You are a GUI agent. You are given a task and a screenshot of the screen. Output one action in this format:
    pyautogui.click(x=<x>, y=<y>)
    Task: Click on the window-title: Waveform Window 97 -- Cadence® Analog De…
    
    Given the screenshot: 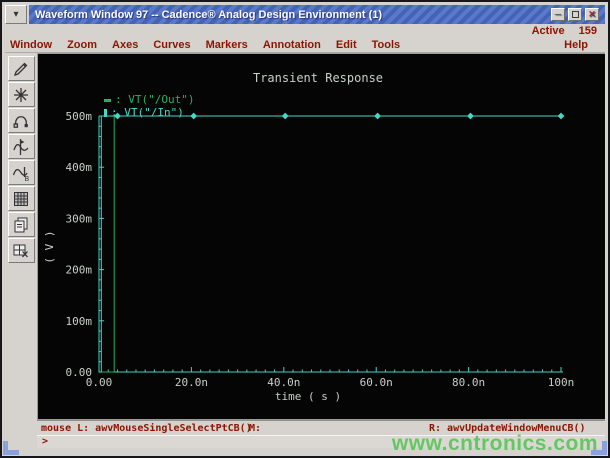 What is the action you would take?
    pyautogui.click(x=209, y=14)
    